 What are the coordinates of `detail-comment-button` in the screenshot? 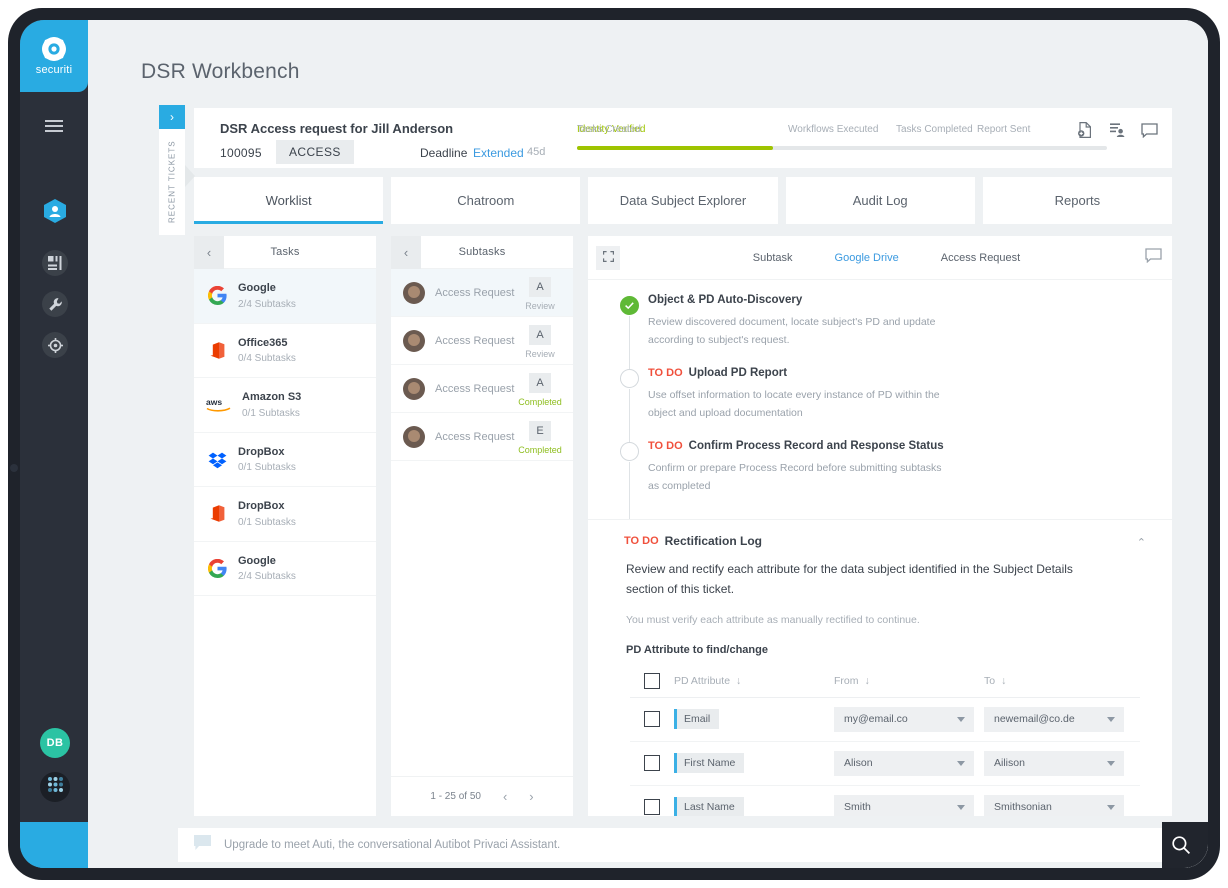 It's located at (1153, 257).